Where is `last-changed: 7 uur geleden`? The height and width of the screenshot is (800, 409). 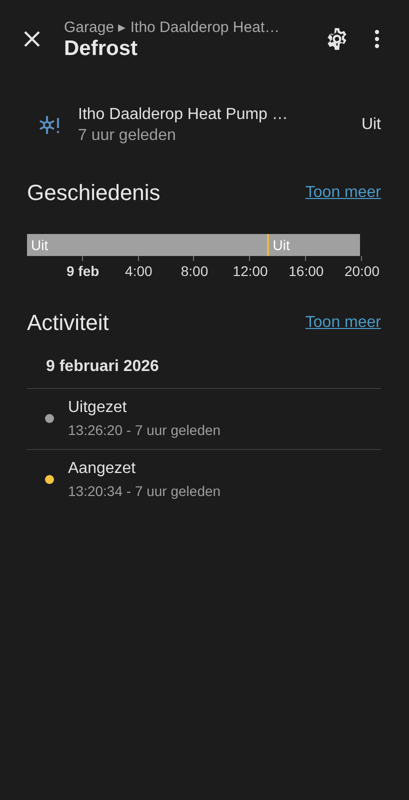 last-changed: 7 uur geleden is located at coordinates (127, 135).